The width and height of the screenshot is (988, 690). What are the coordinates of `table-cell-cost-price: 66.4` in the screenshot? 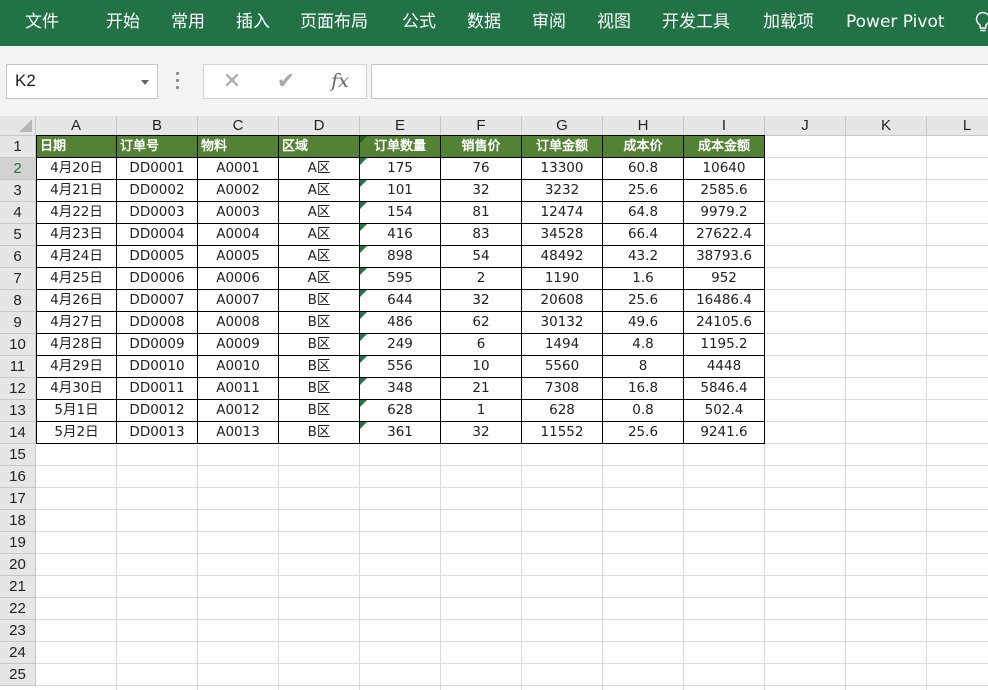 It's located at (643, 235).